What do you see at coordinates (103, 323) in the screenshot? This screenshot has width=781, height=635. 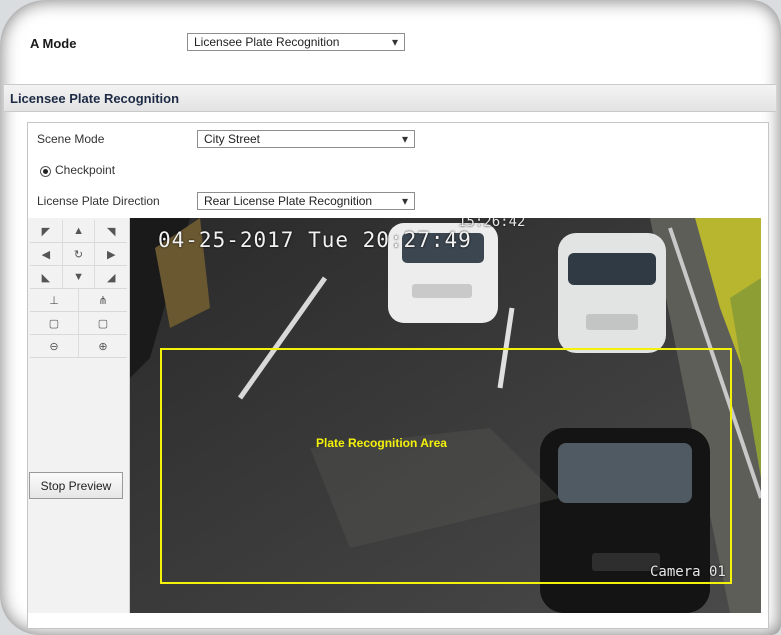 I see `iris-open-icon: ▢` at bounding box center [103, 323].